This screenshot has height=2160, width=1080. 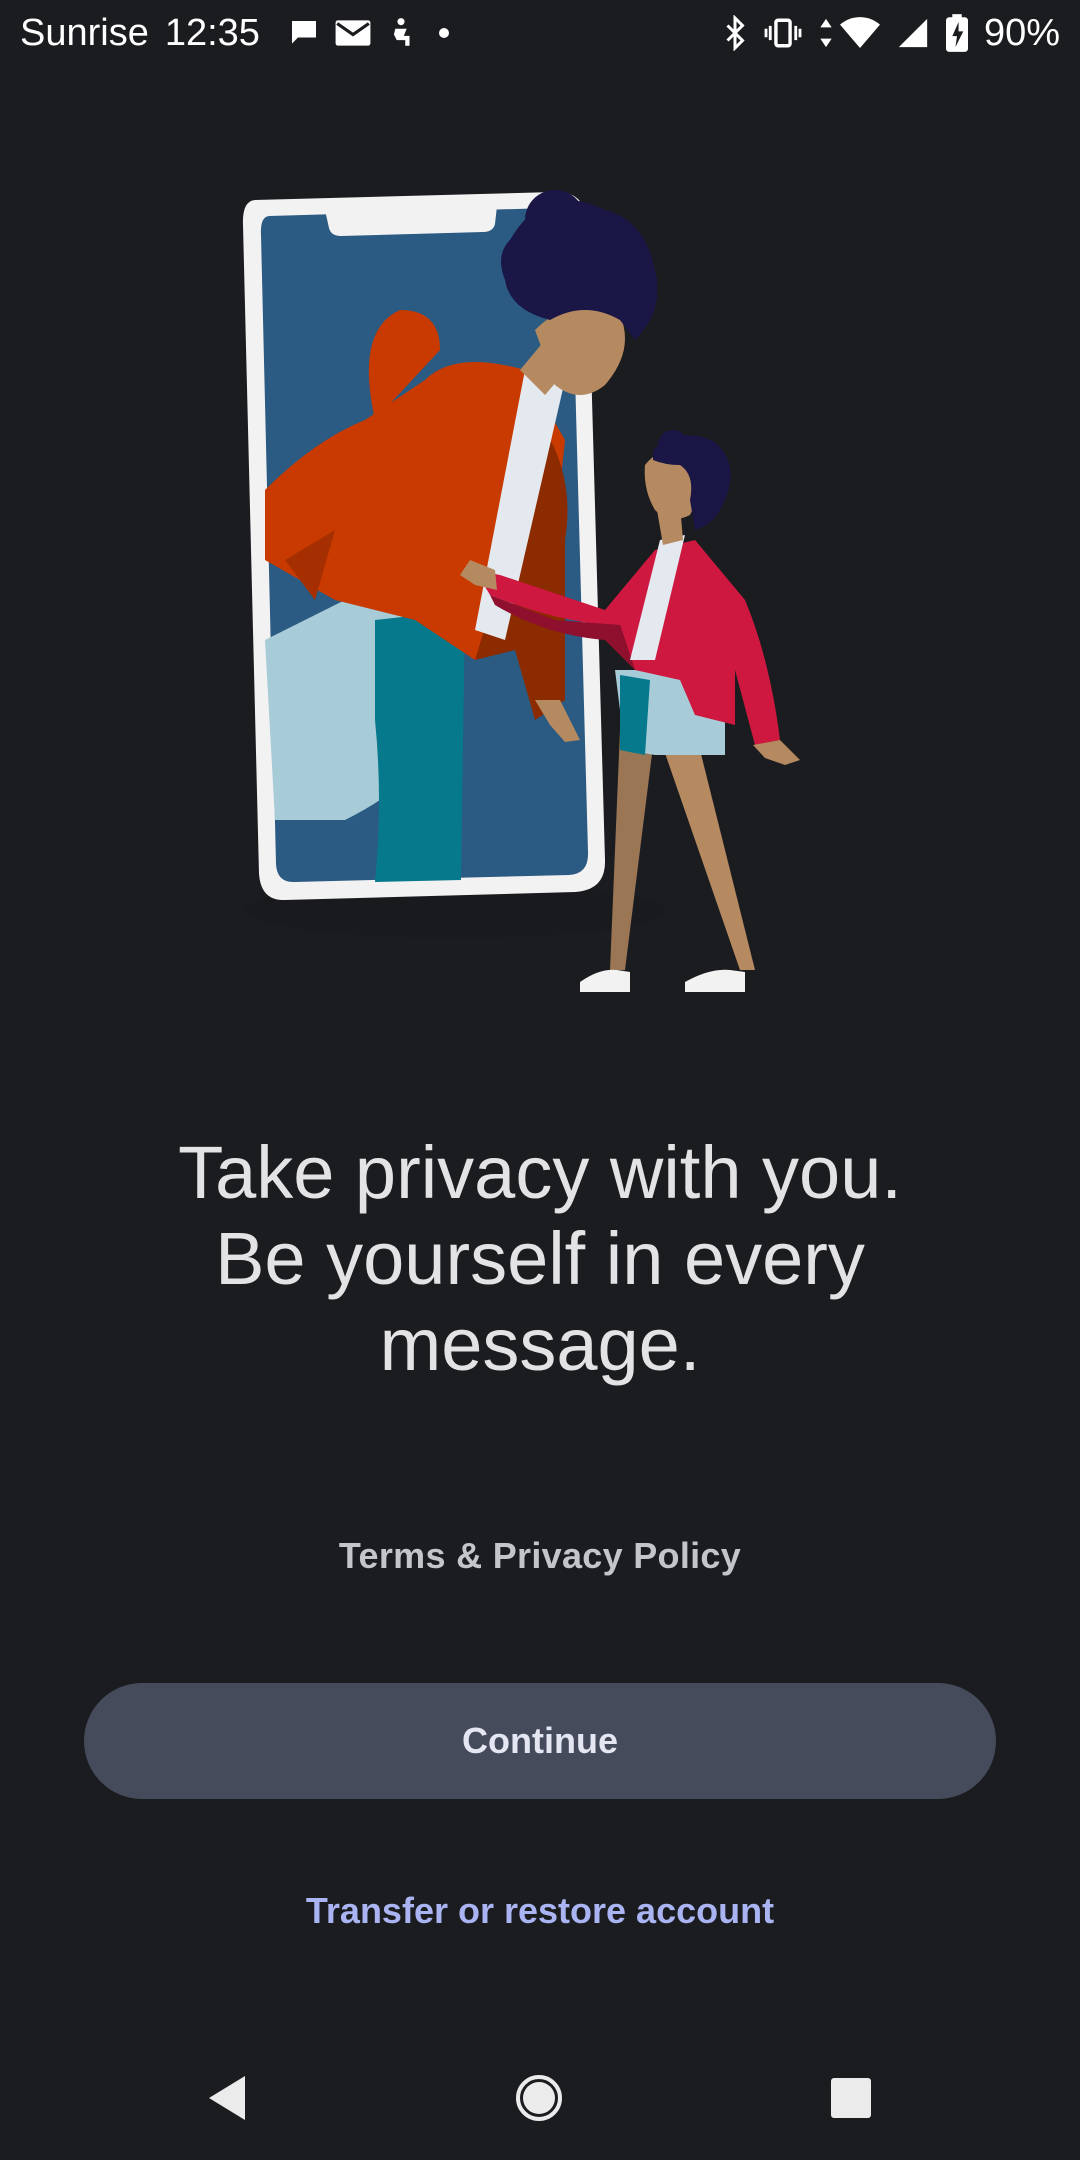 What do you see at coordinates (304, 33) in the screenshot?
I see `chat-bubble-icon` at bounding box center [304, 33].